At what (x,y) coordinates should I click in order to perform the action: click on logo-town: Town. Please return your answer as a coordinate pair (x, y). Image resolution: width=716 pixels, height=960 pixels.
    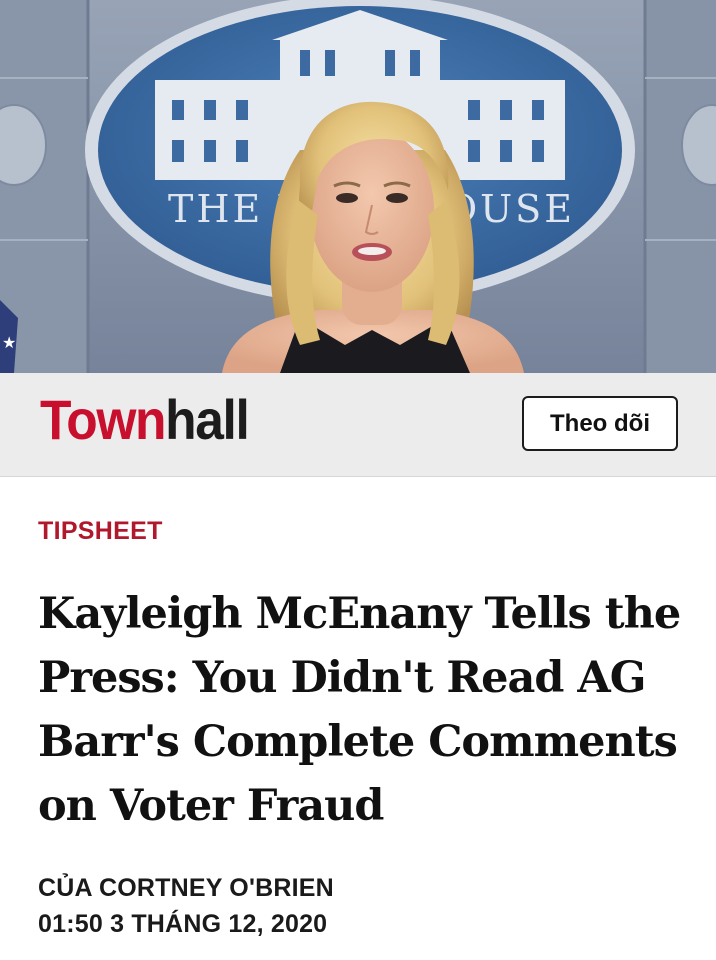
    Looking at the image, I should click on (103, 419).